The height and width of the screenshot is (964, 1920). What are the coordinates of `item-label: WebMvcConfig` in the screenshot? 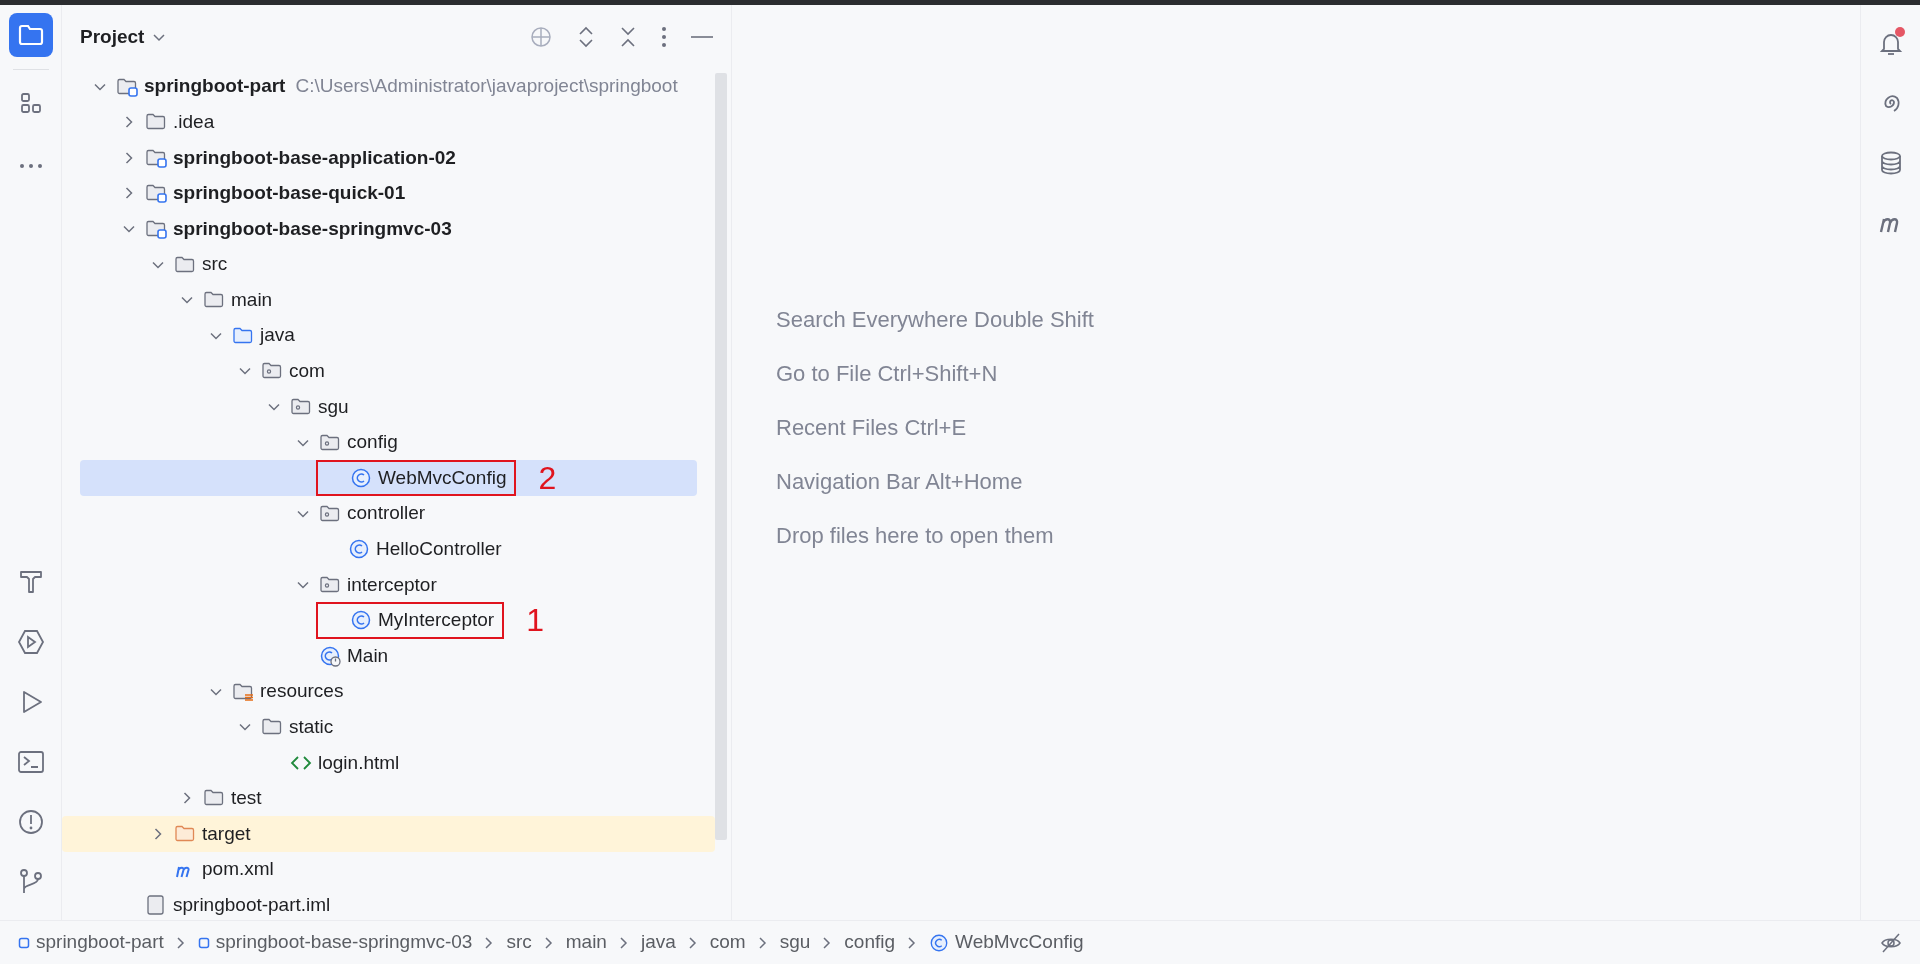 It's located at (442, 477).